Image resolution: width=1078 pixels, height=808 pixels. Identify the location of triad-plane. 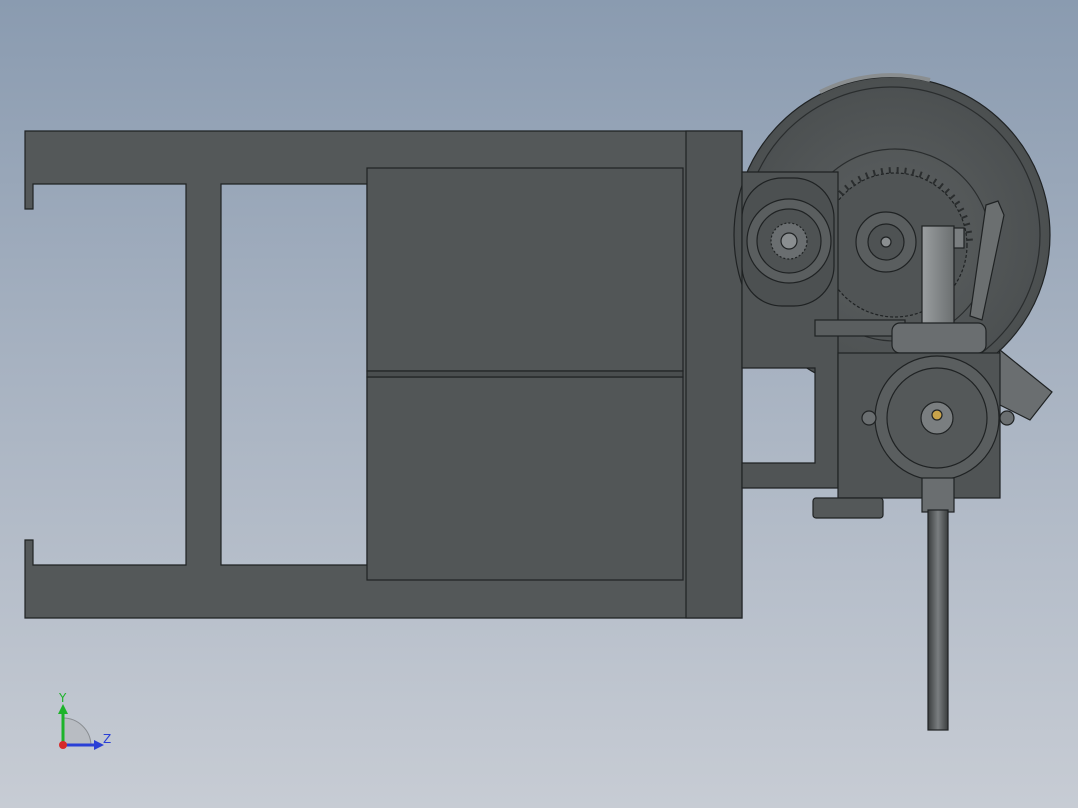
(77, 731).